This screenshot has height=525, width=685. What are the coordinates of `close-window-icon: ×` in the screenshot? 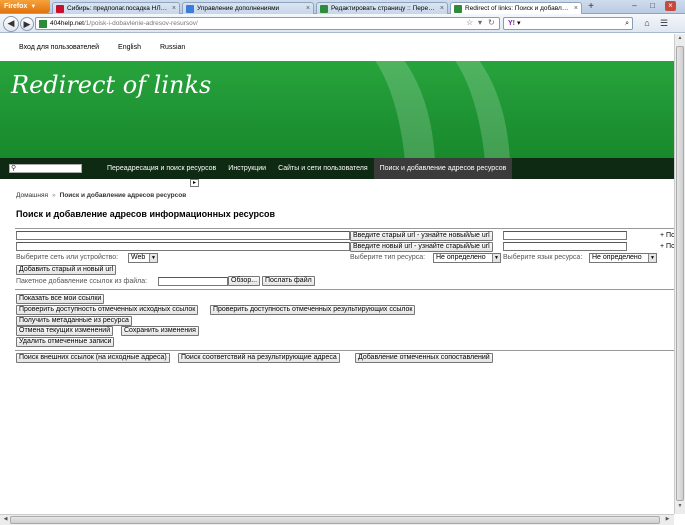 It's located at (670, 6).